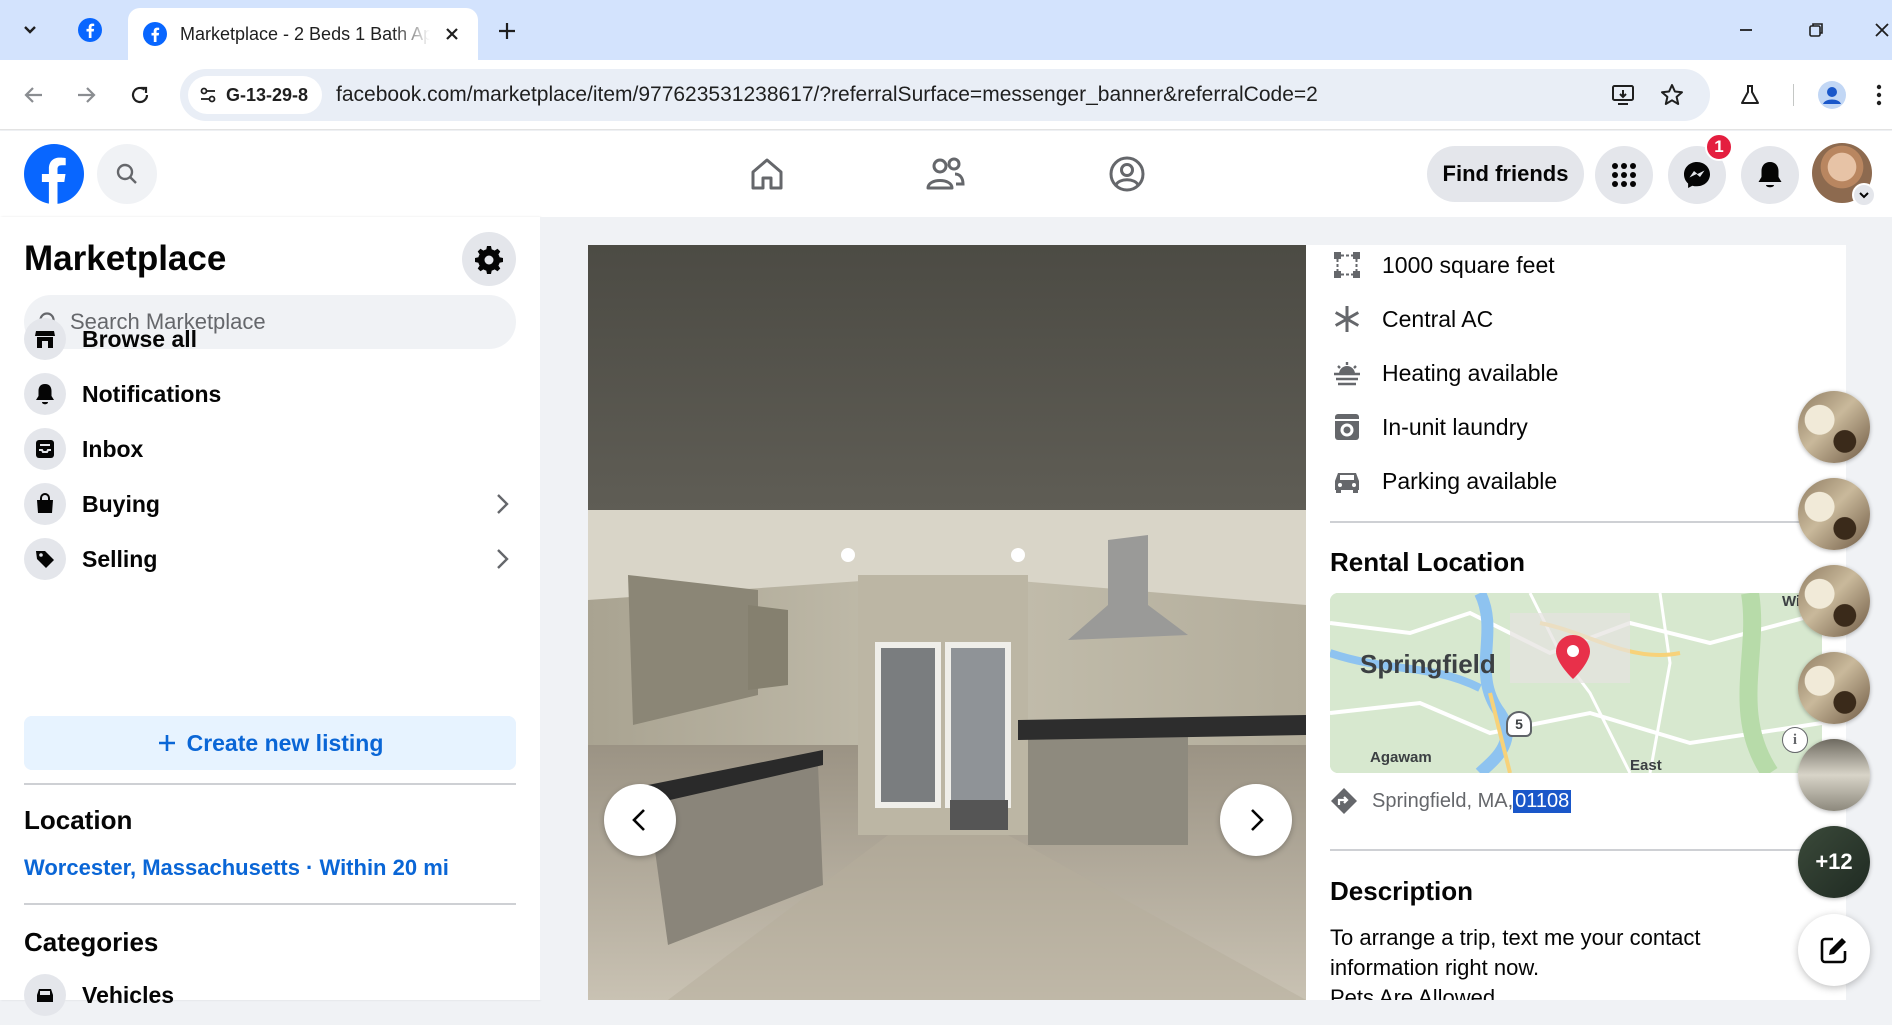  I want to click on menu-button, so click(1624, 175).